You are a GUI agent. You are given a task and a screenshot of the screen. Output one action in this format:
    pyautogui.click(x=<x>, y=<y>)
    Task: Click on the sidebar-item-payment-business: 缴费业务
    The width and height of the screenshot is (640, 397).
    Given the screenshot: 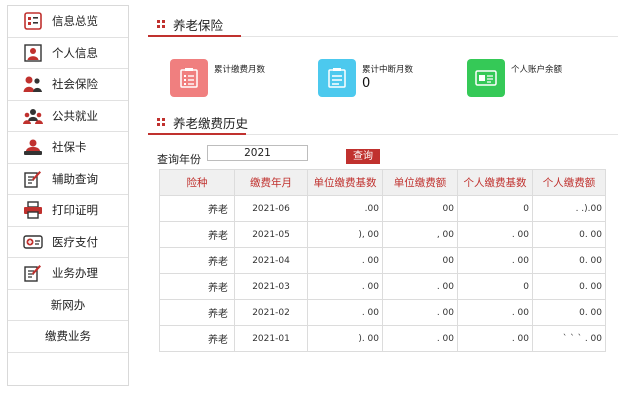 What is the action you would take?
    pyautogui.click(x=68, y=337)
    